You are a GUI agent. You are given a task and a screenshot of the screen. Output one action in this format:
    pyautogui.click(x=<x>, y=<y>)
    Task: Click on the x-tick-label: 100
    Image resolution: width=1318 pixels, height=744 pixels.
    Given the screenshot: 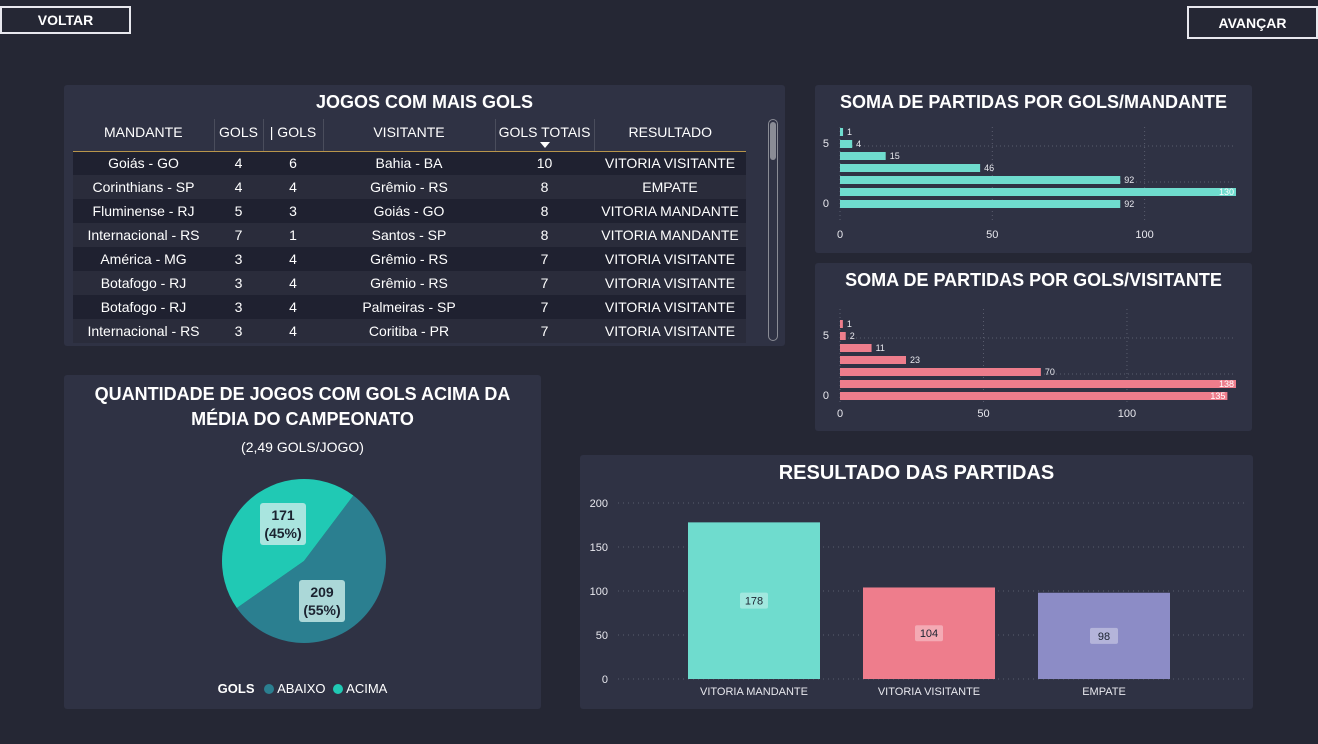 What is the action you would take?
    pyautogui.click(x=1144, y=235)
    